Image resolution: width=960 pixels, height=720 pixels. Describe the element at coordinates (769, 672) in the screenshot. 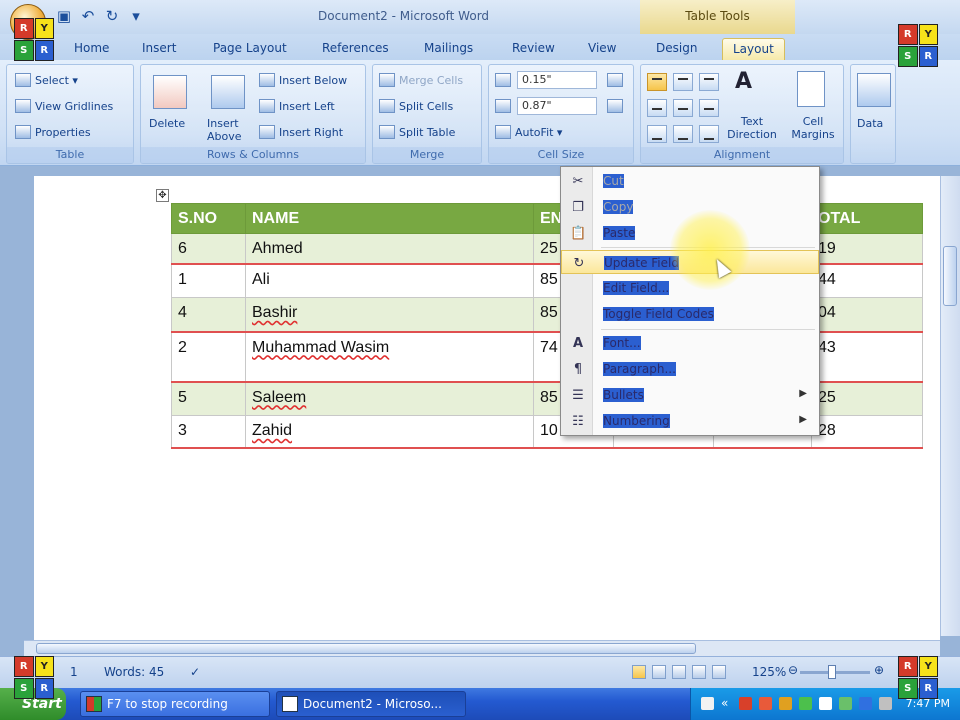

I see `zoom-level: 125%` at that location.